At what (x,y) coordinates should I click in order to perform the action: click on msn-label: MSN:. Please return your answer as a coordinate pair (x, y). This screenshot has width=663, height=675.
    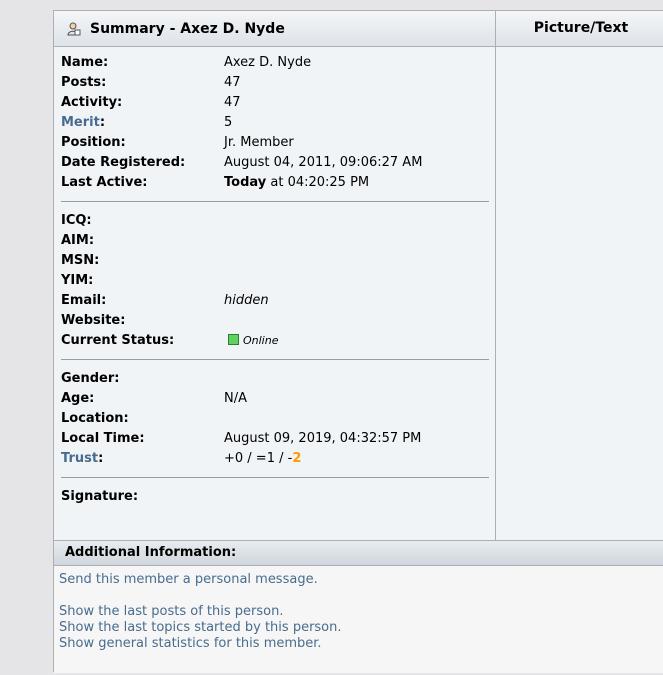
    Looking at the image, I should click on (80, 260).